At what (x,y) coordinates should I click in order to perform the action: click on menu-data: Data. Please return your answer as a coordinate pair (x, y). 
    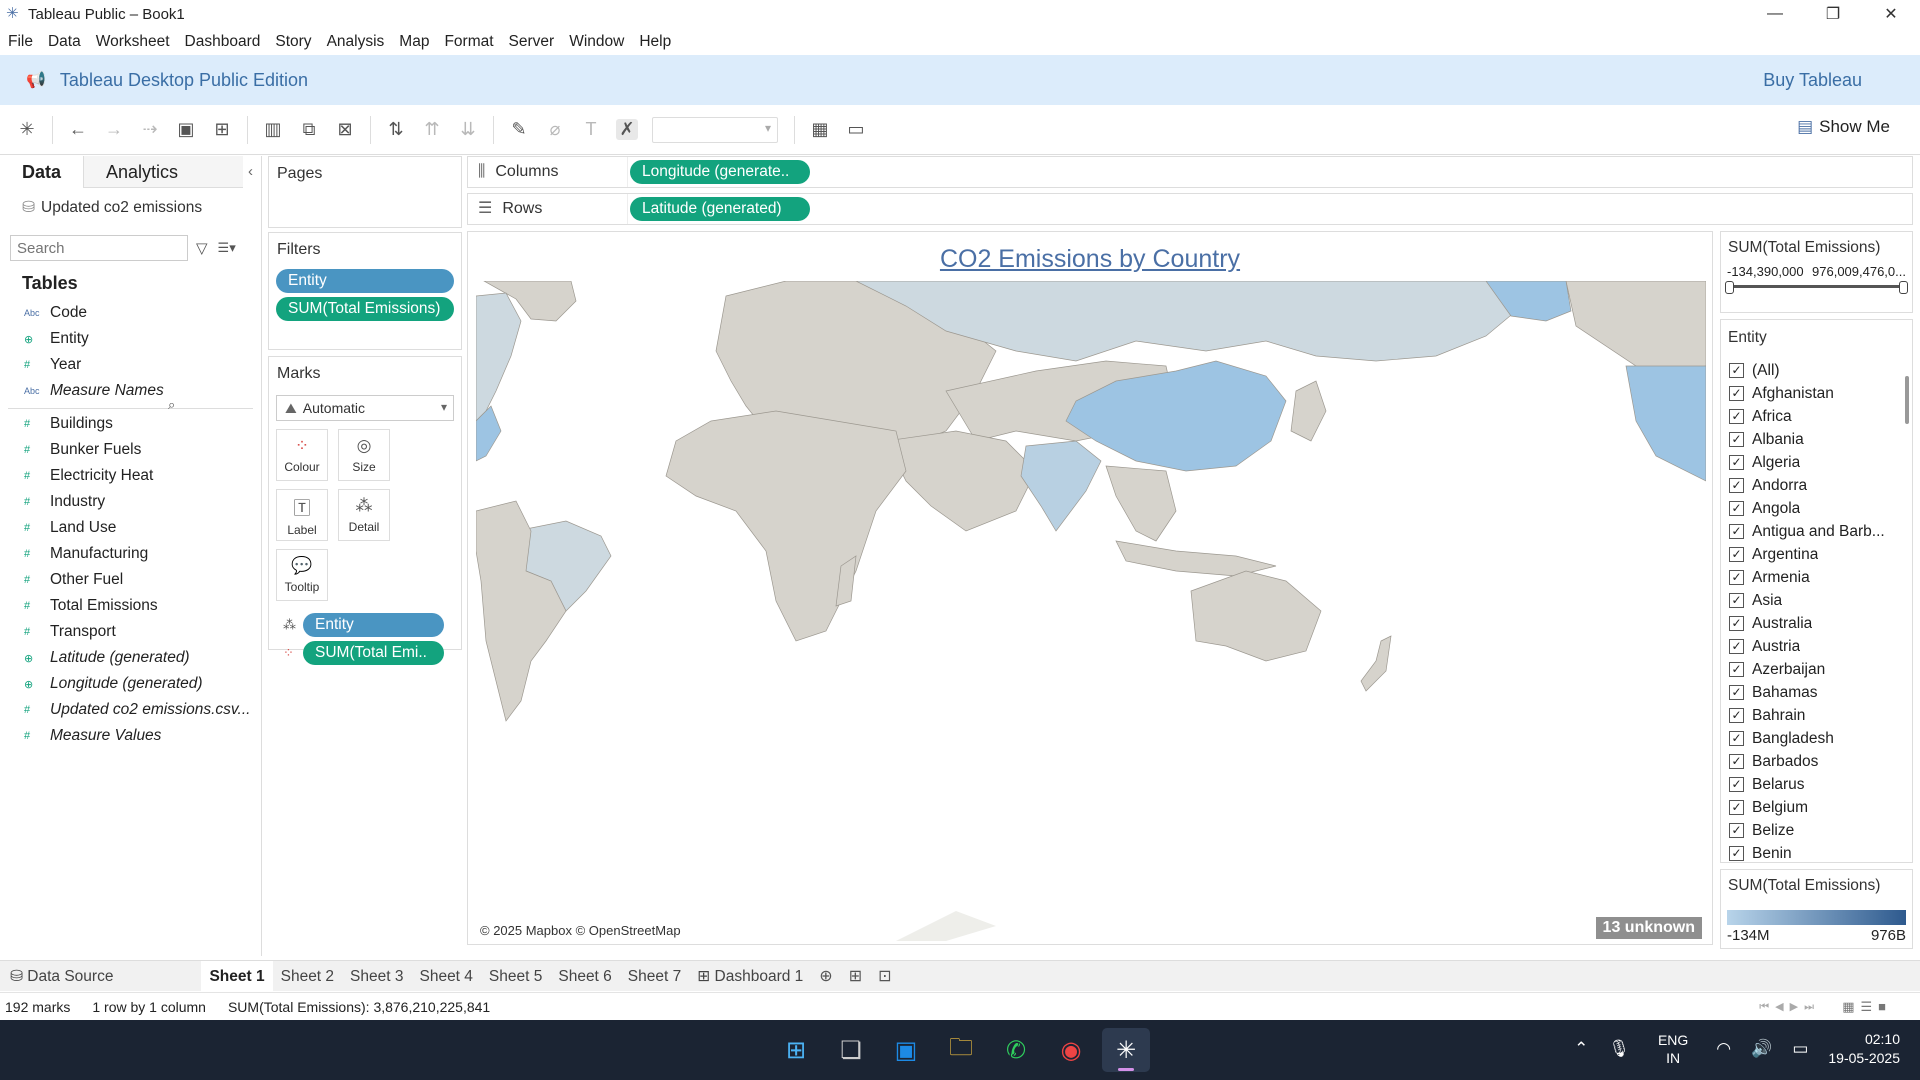
    Looking at the image, I should click on (64, 42).